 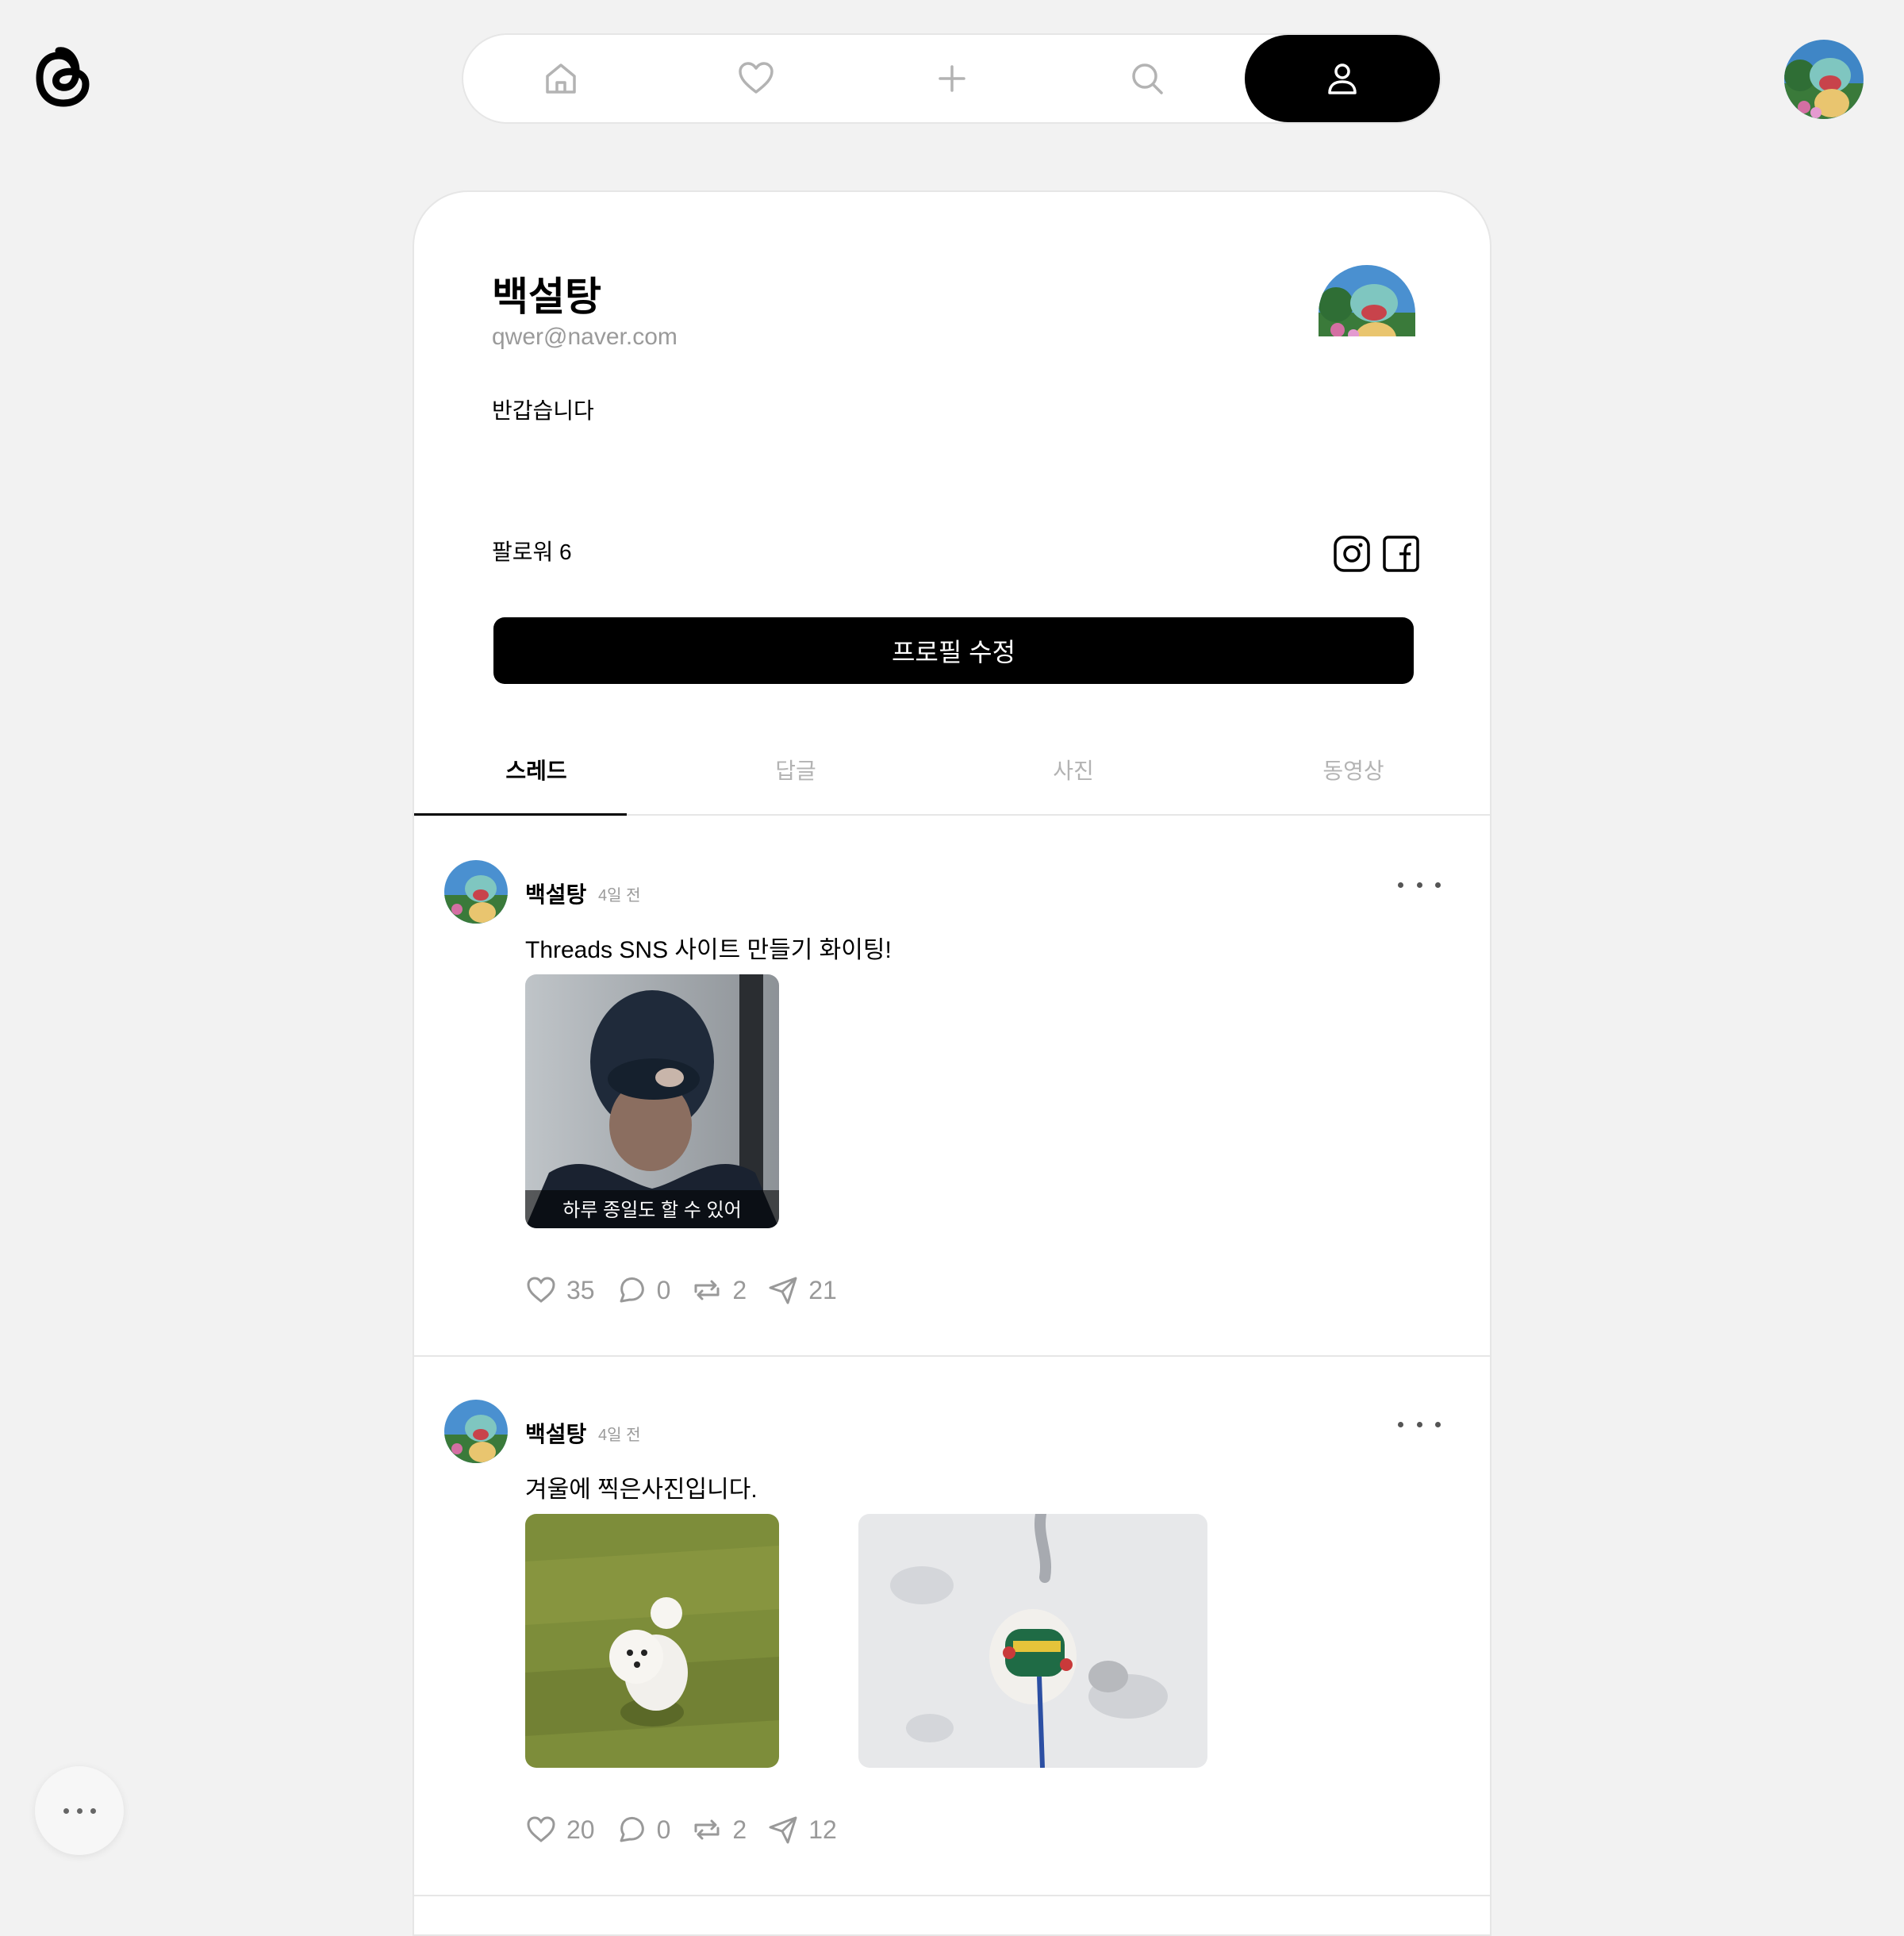 I want to click on post-image: 하루 종일도 할 수 있어, so click(x=652, y=1101).